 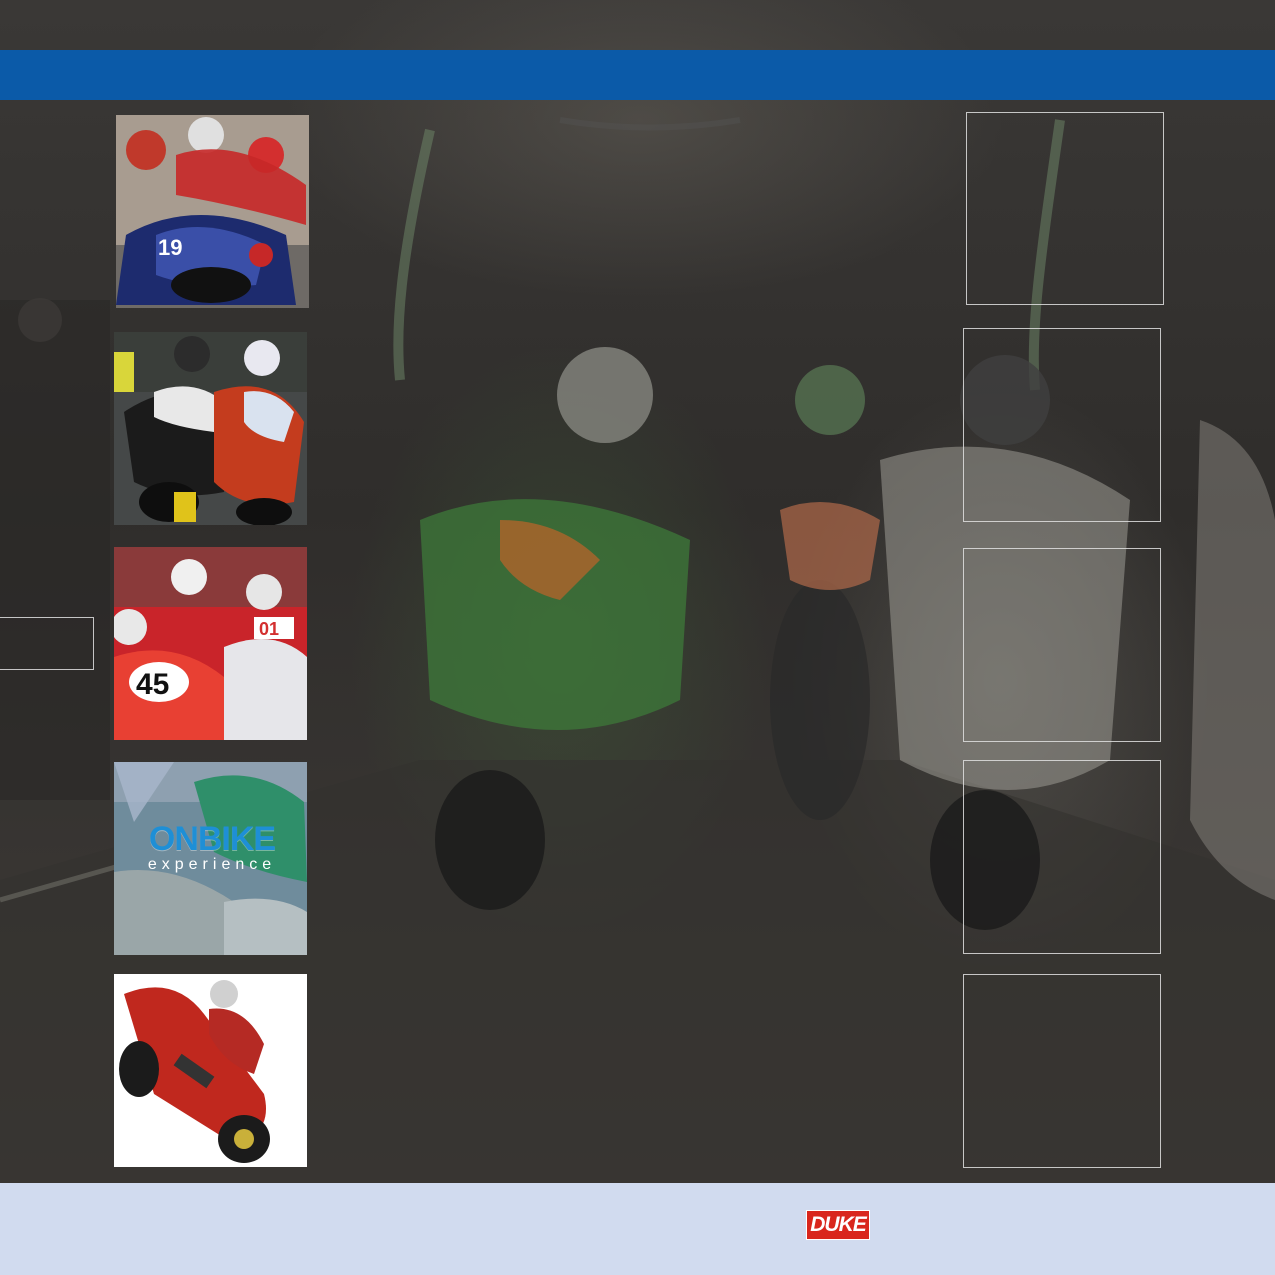 What do you see at coordinates (47, 643) in the screenshot?
I see `left-edge-frame` at bounding box center [47, 643].